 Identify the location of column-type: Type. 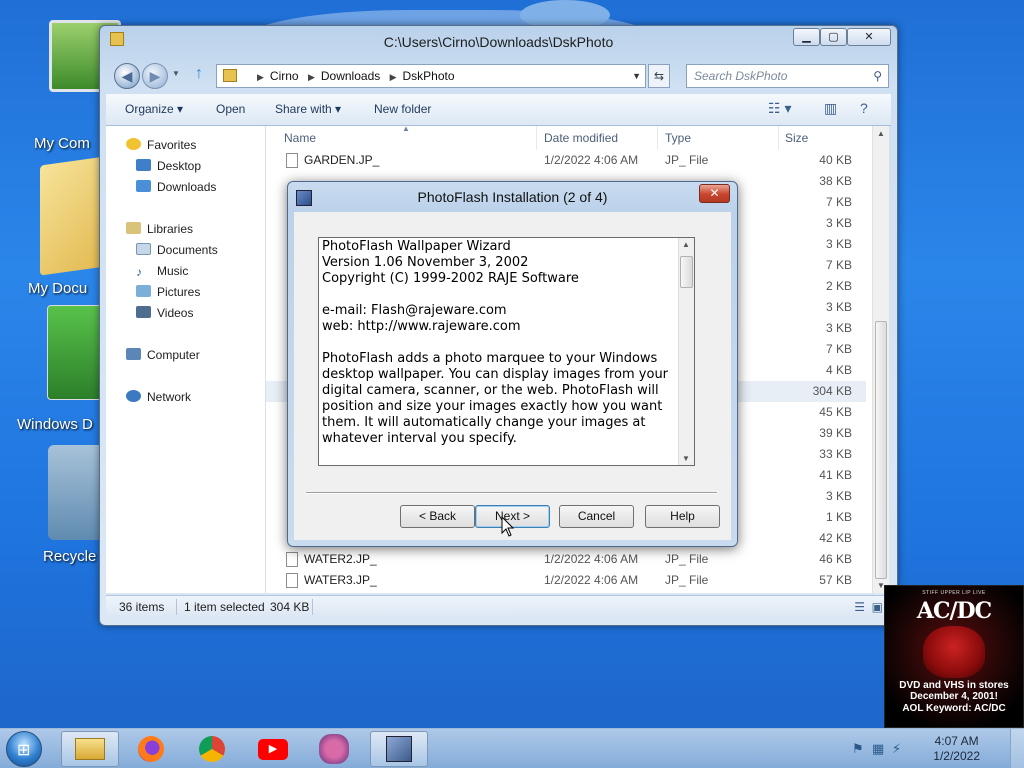
(678, 138).